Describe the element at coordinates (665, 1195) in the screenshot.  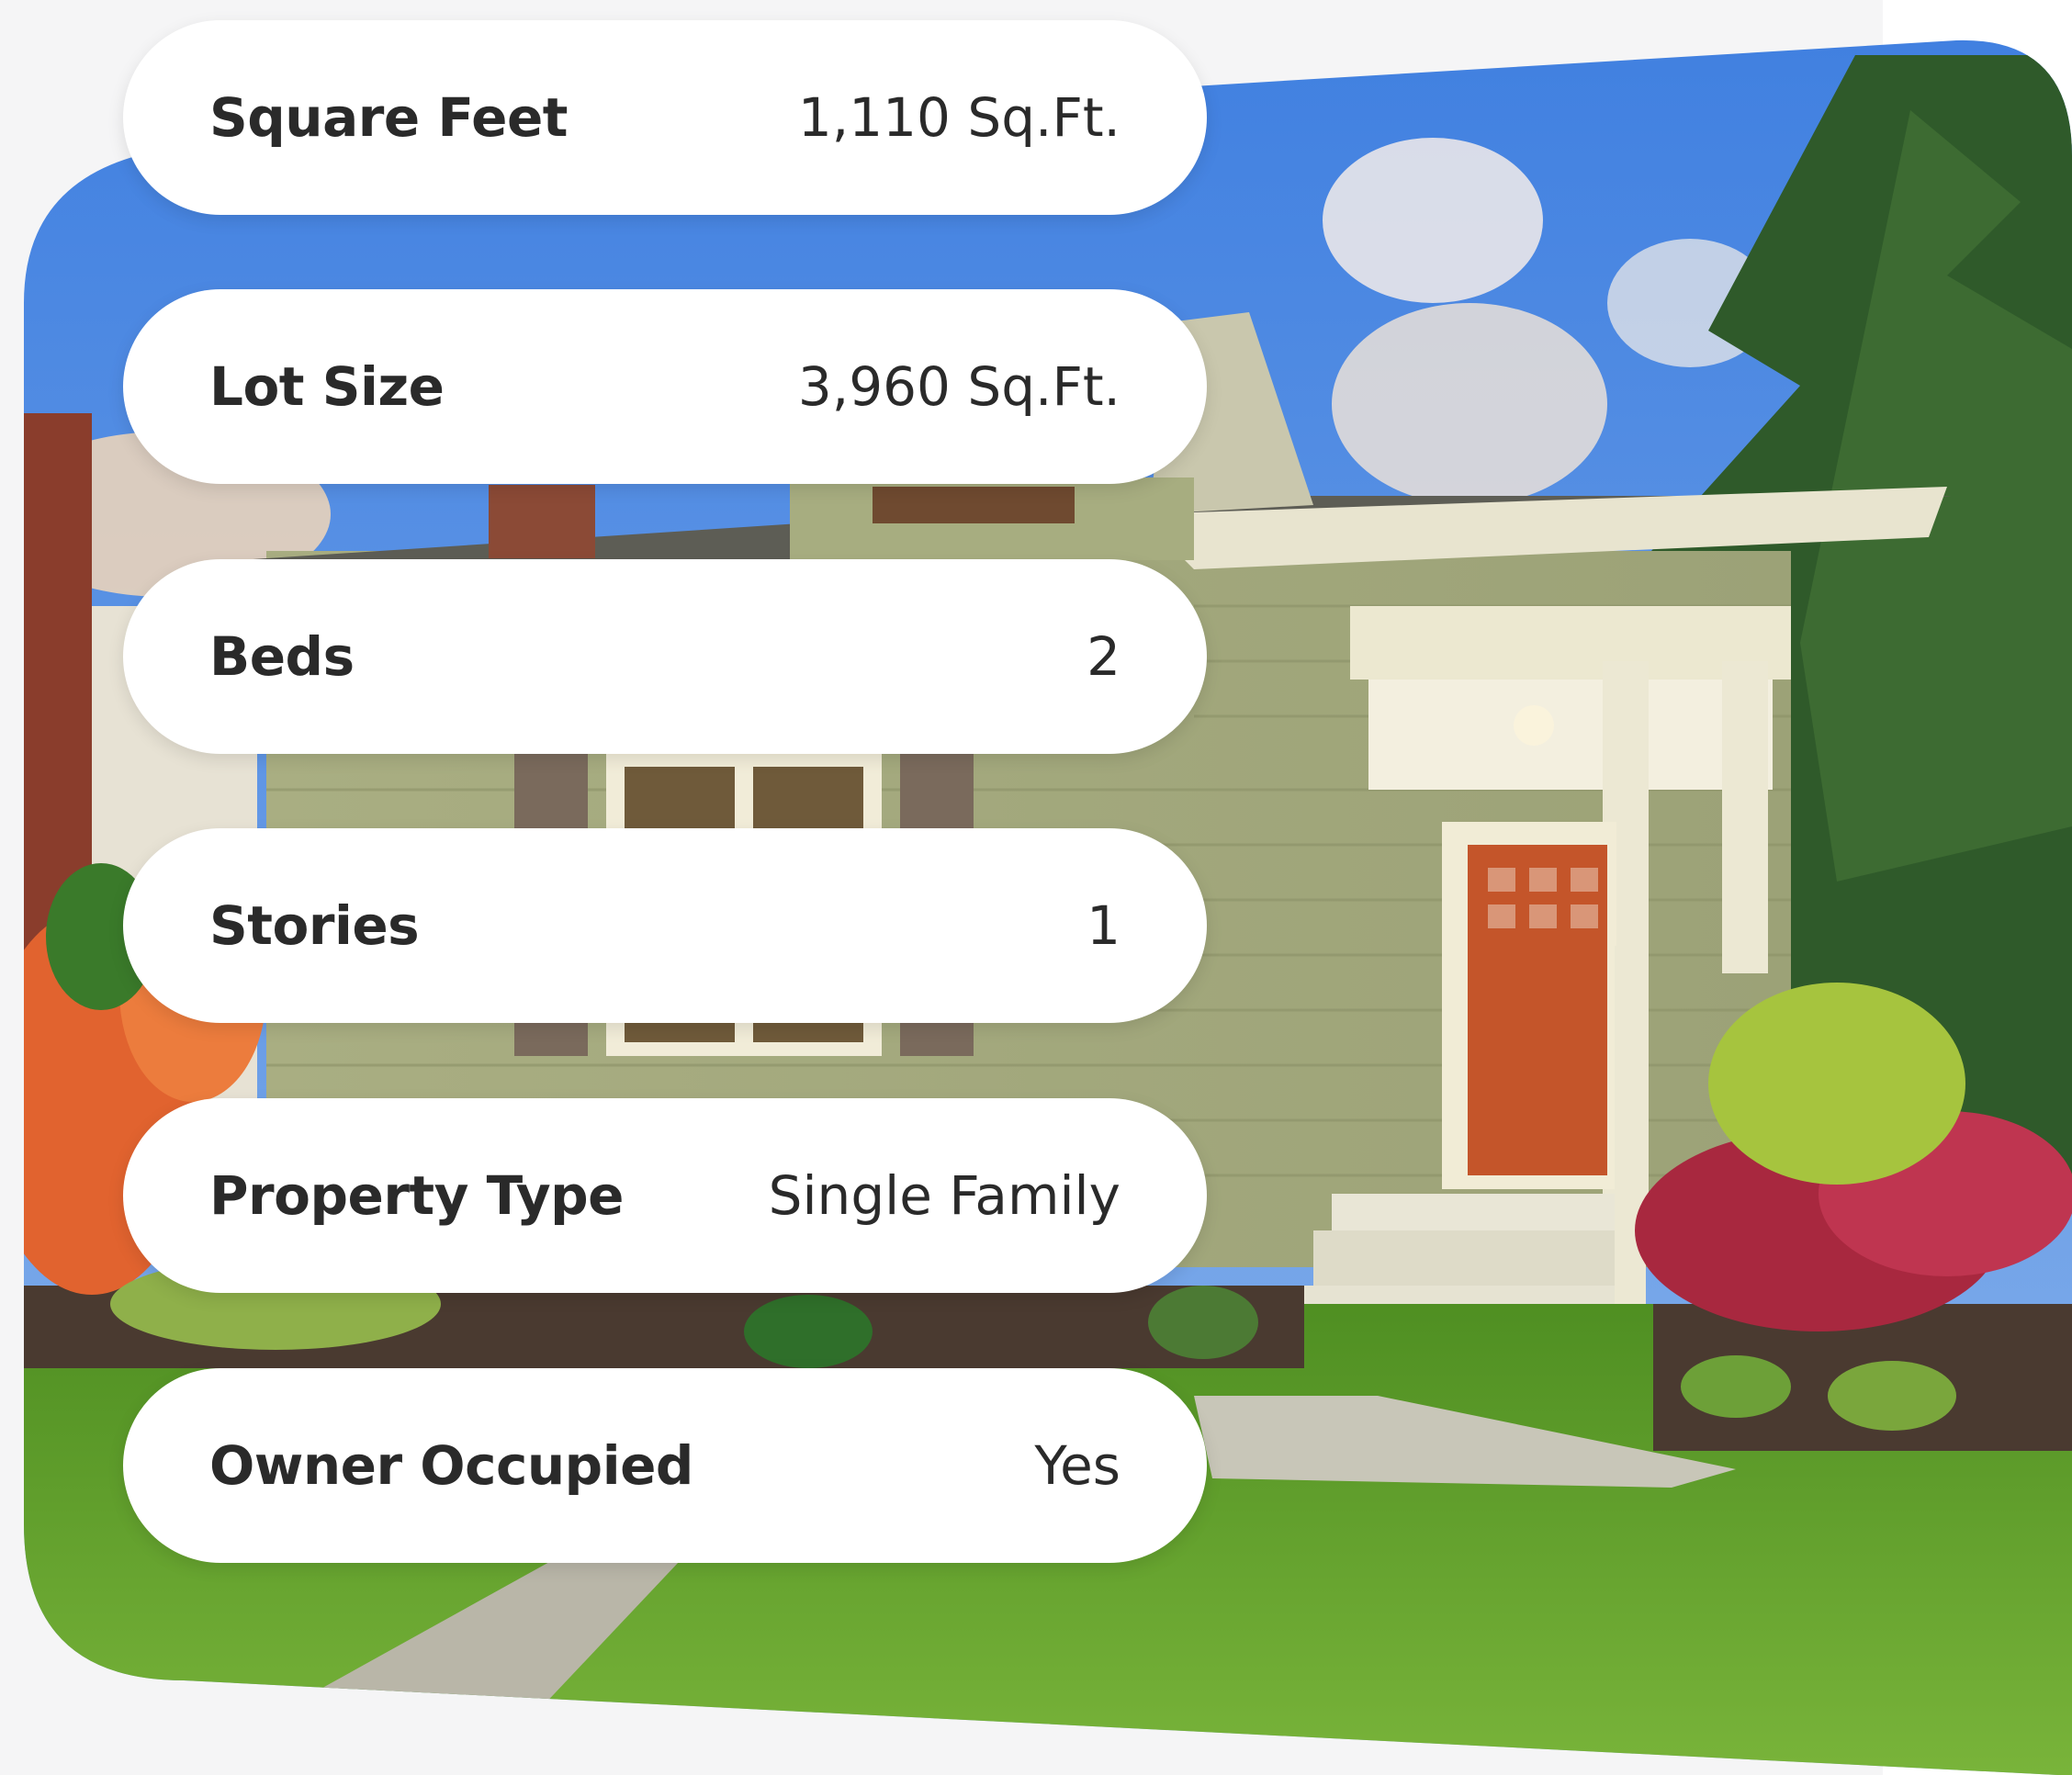
I see `detail-property-type: Property Type Single Family` at that location.